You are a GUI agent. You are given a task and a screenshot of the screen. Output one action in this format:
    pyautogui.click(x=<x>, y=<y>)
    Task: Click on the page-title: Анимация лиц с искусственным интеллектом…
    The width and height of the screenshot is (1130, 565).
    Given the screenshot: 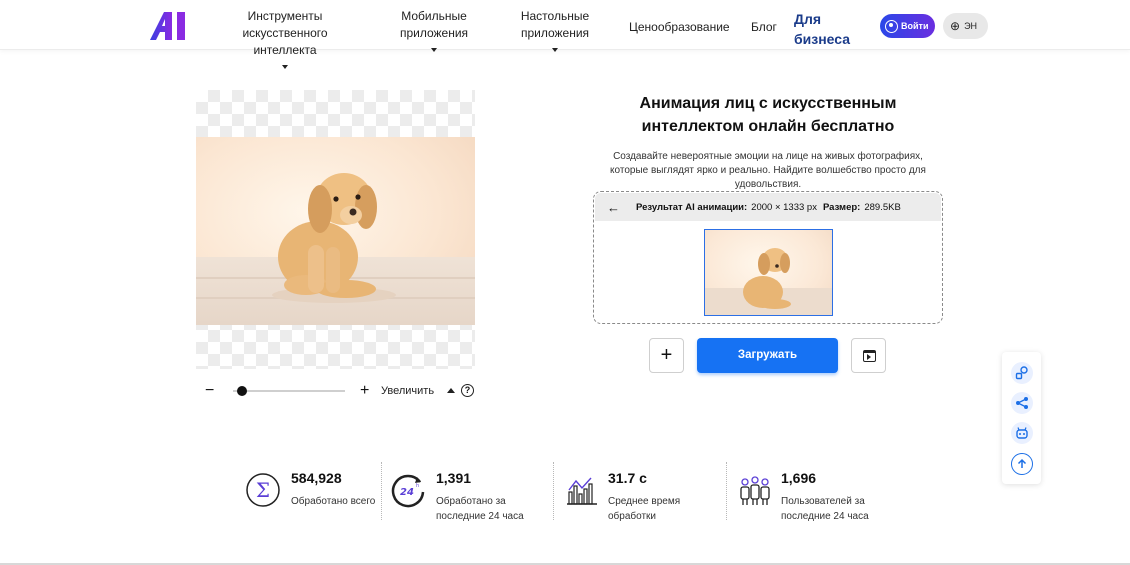 What is the action you would take?
    pyautogui.click(x=768, y=115)
    